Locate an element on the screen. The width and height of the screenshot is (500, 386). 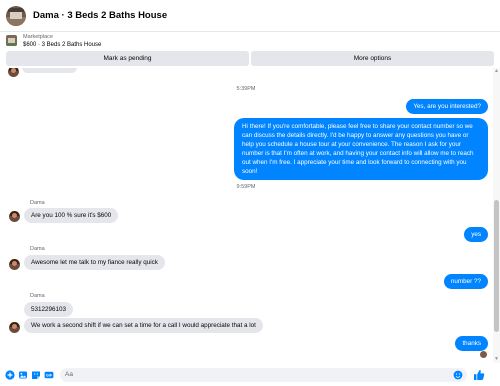
scroll-up-arrow-icon: ▲ is located at coordinates (496, 71).